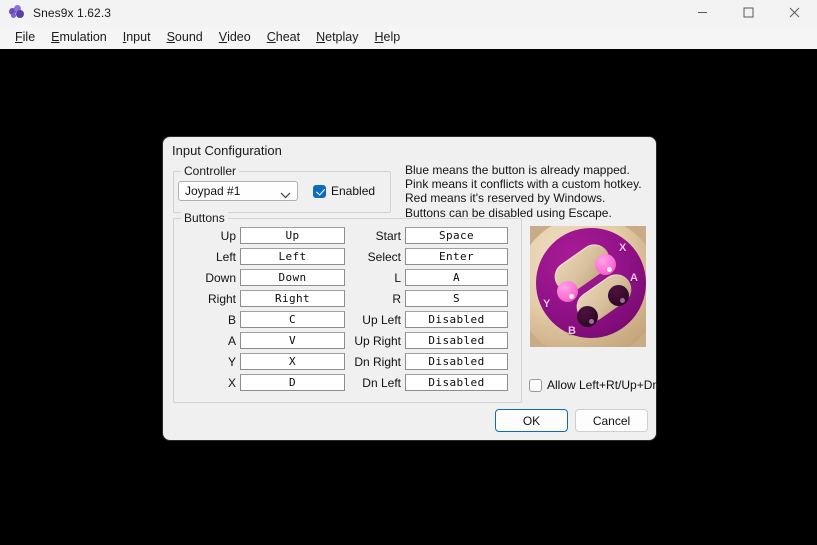 The height and width of the screenshot is (545, 817). I want to click on menu-cheat-accel: C, so click(271, 37).